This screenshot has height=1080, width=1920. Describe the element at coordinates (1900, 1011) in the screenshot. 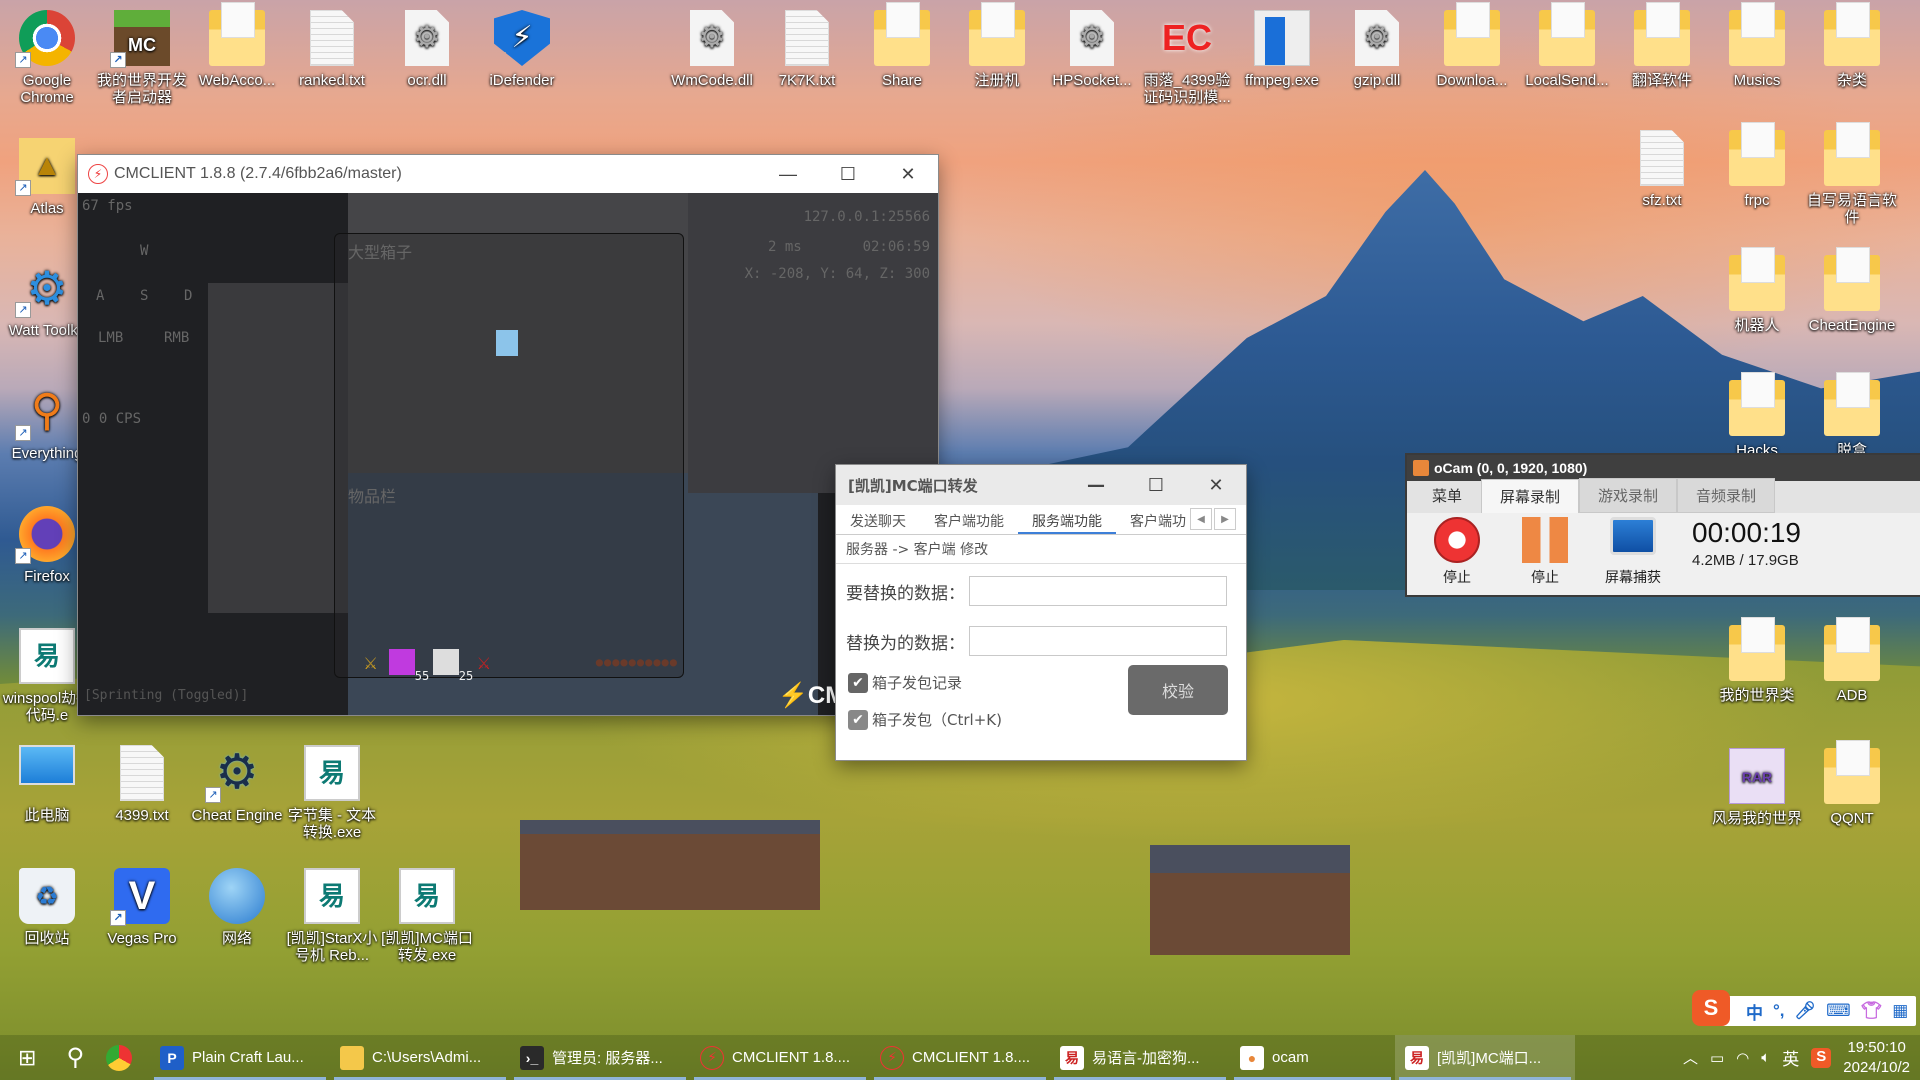

I see `apps-grid-icon: ▦` at that location.